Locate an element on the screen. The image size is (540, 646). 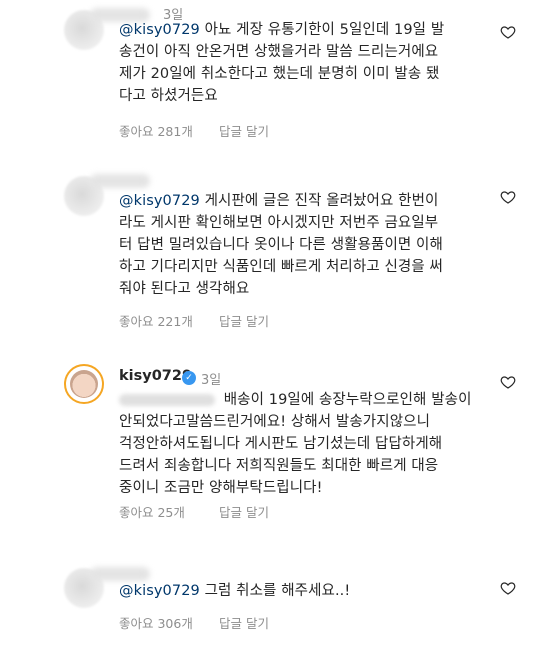
like-count: 좋아요 306개 is located at coordinates (169, 622).